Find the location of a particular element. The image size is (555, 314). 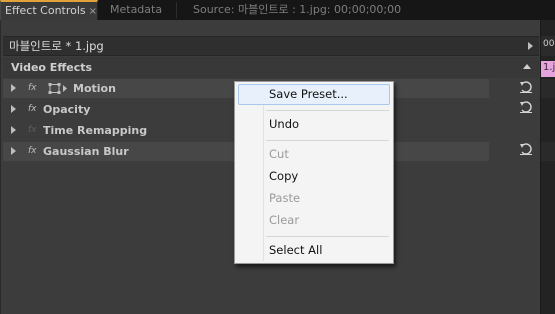

tab-effect-controls: Effect Controls × is located at coordinates (49, 10).